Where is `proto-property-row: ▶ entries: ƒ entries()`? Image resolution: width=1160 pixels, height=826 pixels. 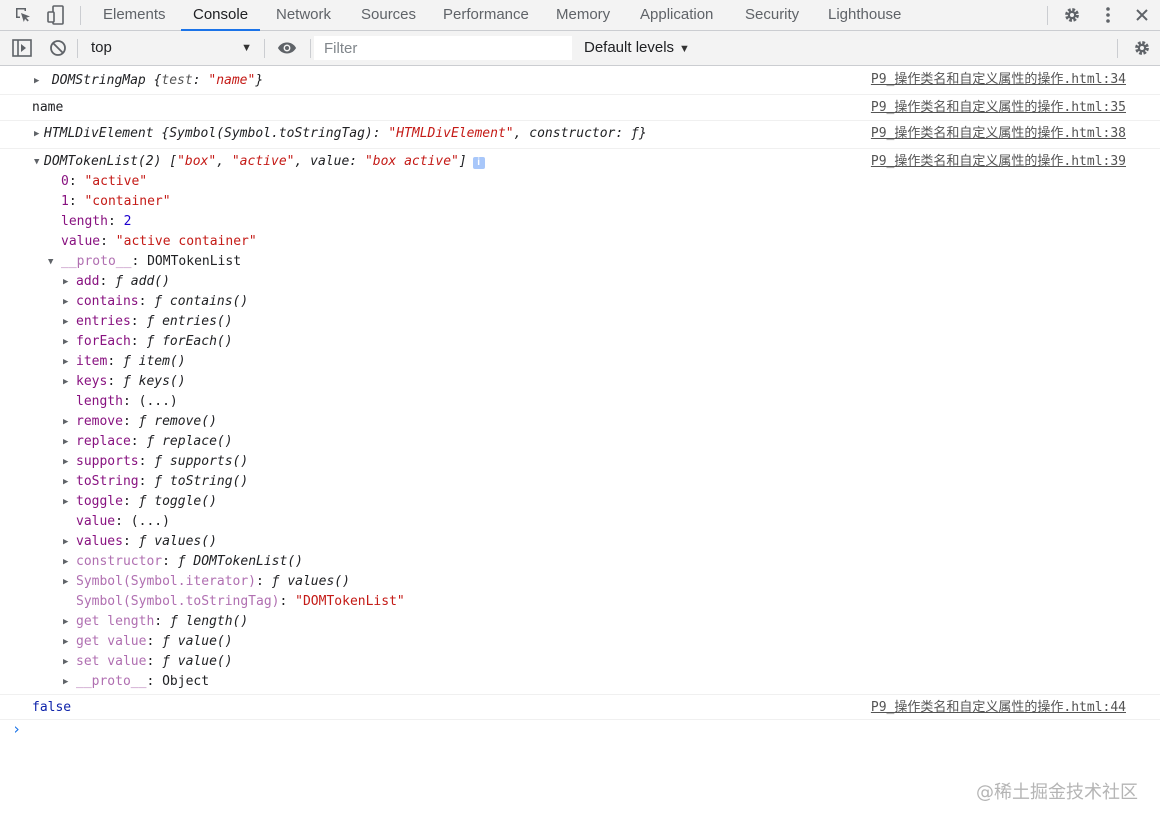
proto-property-row: ▶ entries: ƒ entries() is located at coordinates (148, 322).